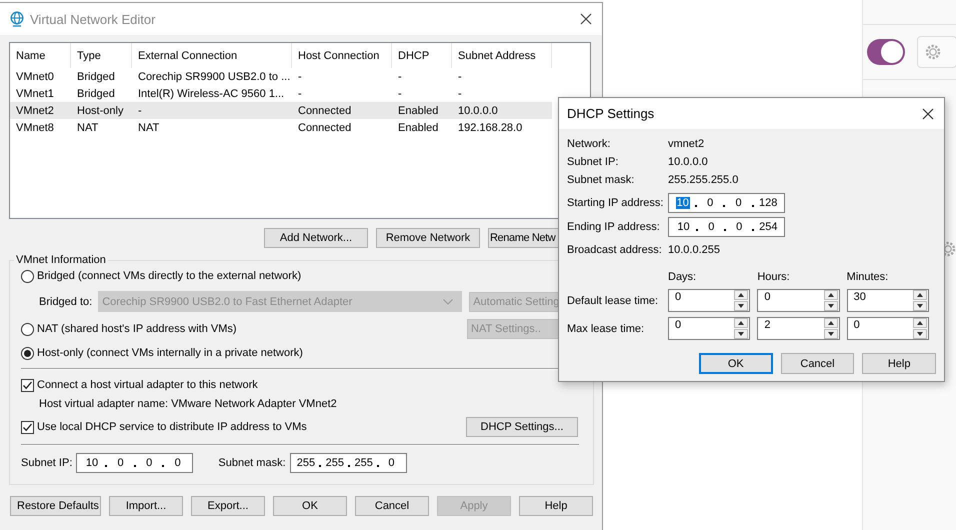 Image resolution: width=956 pixels, height=530 pixels. What do you see at coordinates (798, 328) in the screenshot?
I see `spin-box: 2` at bounding box center [798, 328].